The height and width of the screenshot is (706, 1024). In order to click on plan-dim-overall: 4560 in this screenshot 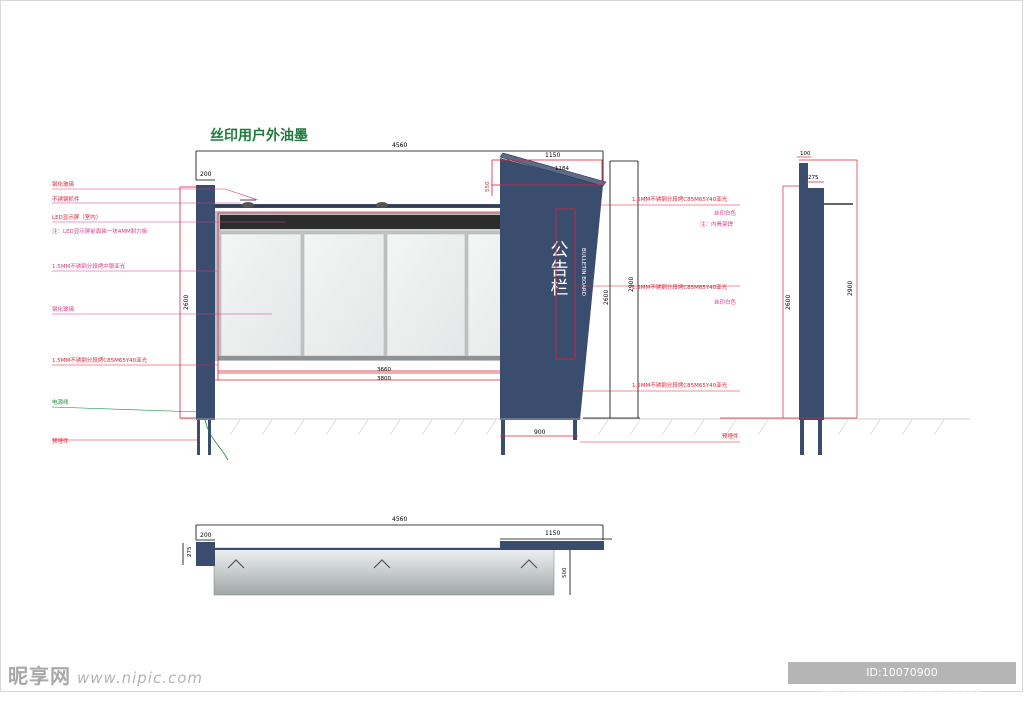, I will do `click(399, 519)`.